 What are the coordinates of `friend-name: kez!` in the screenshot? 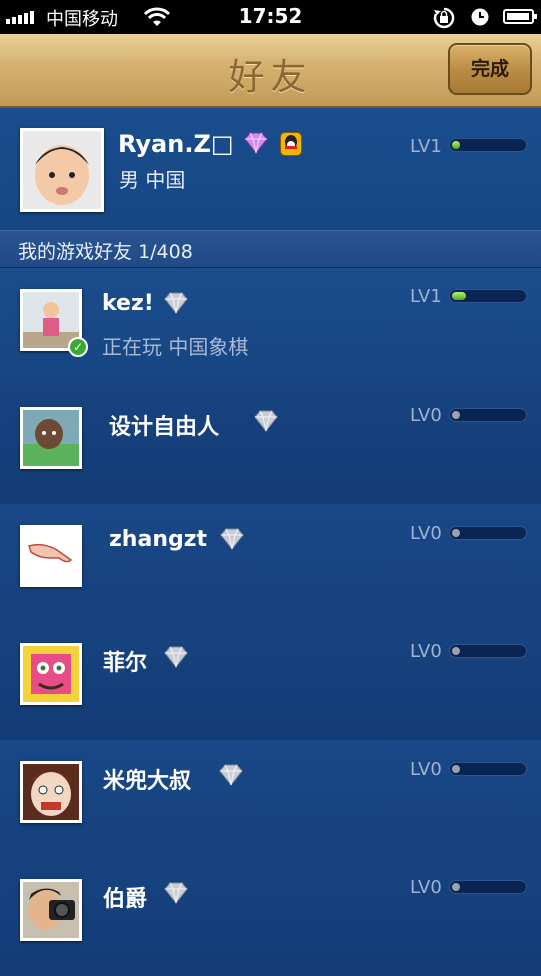 It's located at (128, 303).